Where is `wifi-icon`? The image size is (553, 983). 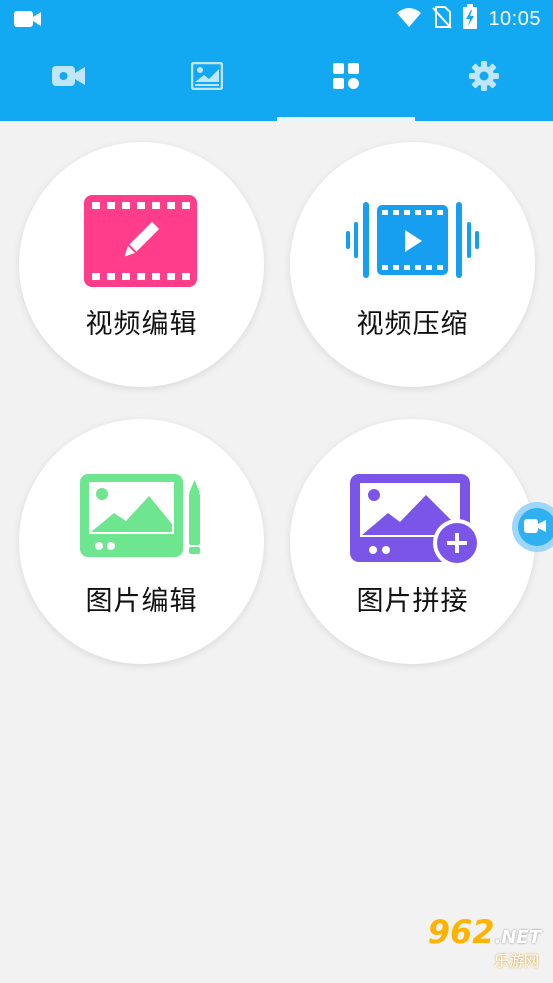 wifi-icon is located at coordinates (409, 19).